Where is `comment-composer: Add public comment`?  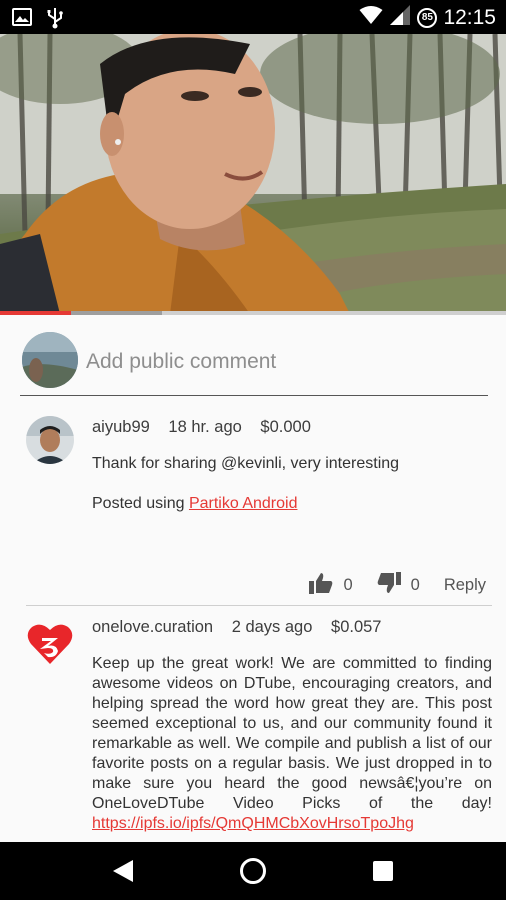 comment-composer: Add public comment is located at coordinates (254, 364).